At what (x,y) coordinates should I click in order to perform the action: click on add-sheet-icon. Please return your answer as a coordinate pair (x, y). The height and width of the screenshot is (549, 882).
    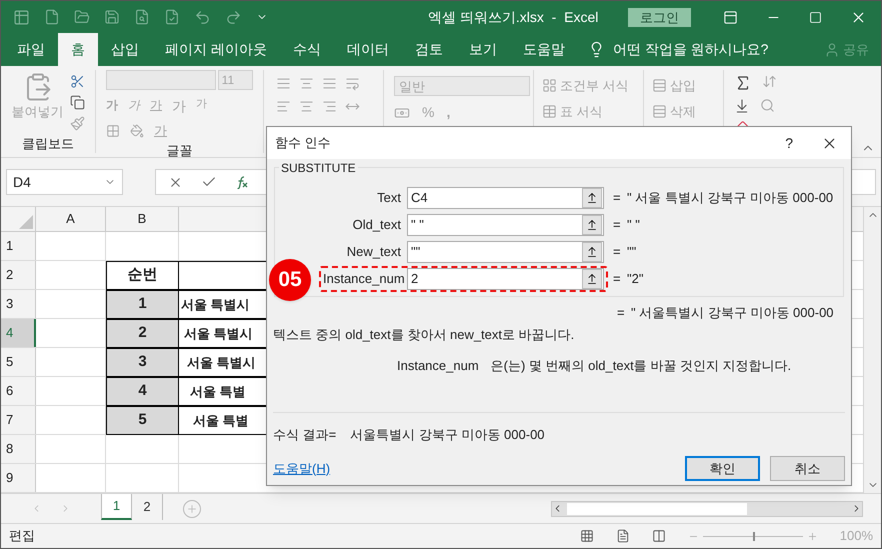
    Looking at the image, I should click on (192, 508).